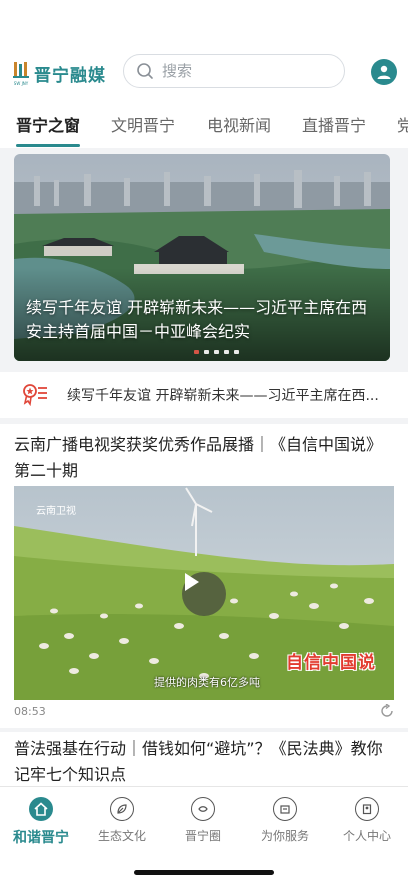 The height and width of the screenshot is (883, 408). I want to click on play-icon, so click(192, 582).